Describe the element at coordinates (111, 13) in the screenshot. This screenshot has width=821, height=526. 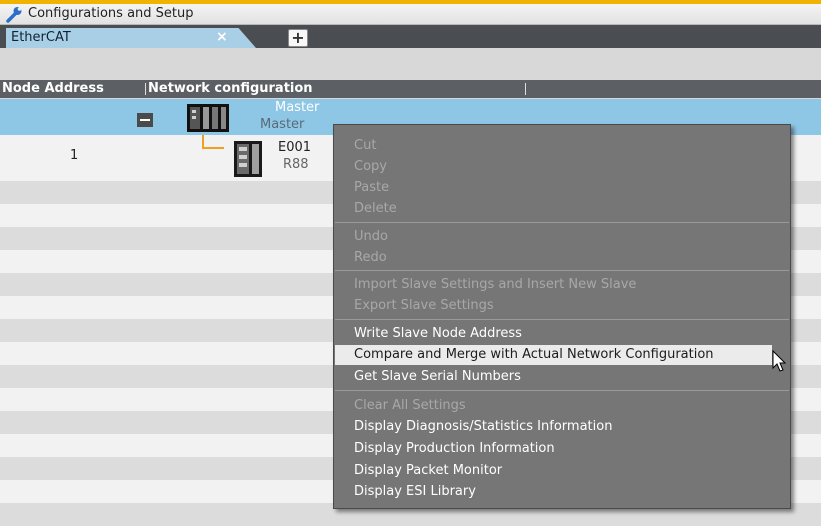
I see `window-title: Configurations and Setup` at that location.